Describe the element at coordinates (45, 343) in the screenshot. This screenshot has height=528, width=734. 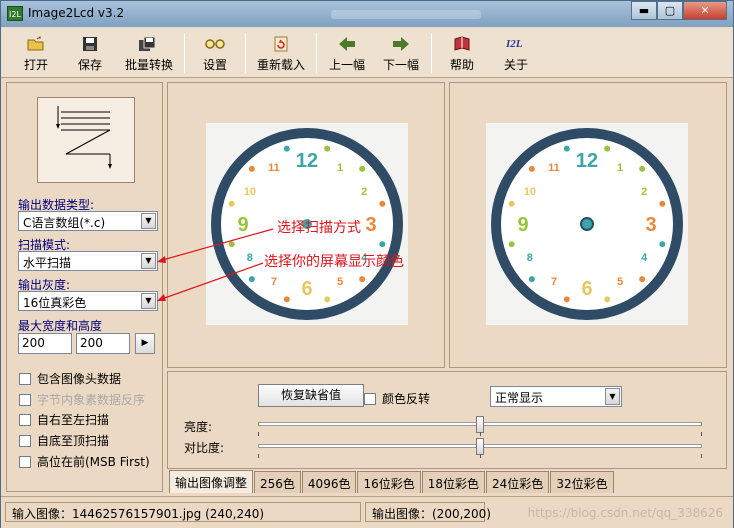
I see `max-width-input: 200` at that location.